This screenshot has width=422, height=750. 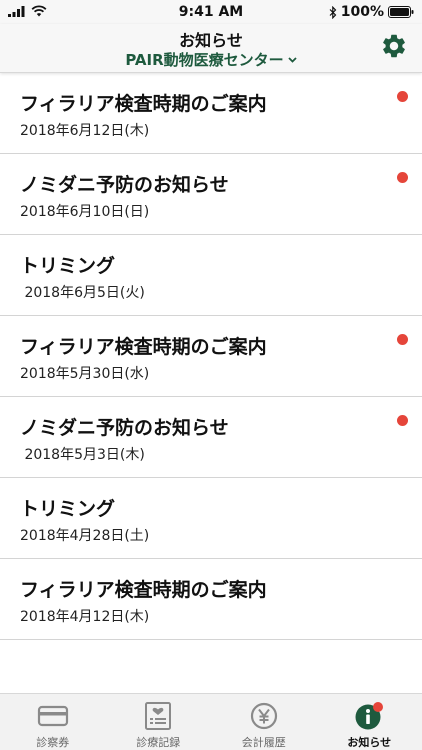 I want to click on tab-label: 診察券, so click(x=53, y=742).